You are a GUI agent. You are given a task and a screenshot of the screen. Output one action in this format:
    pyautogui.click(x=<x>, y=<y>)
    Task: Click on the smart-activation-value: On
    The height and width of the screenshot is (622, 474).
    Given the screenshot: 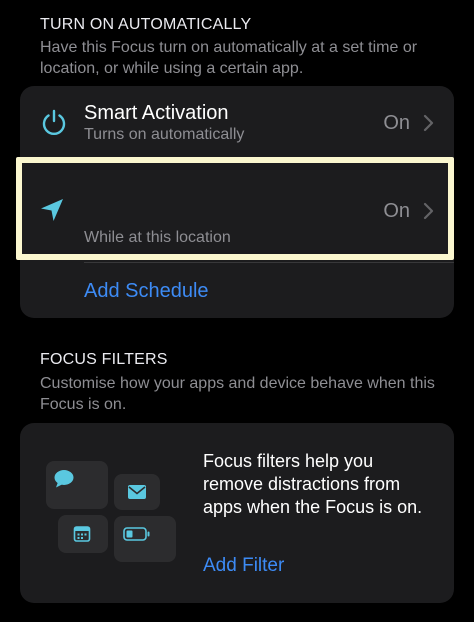 What is the action you would take?
    pyautogui.click(x=396, y=123)
    